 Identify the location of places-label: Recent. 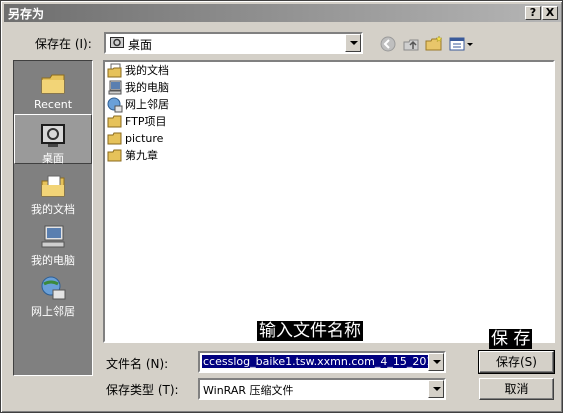
(53, 104).